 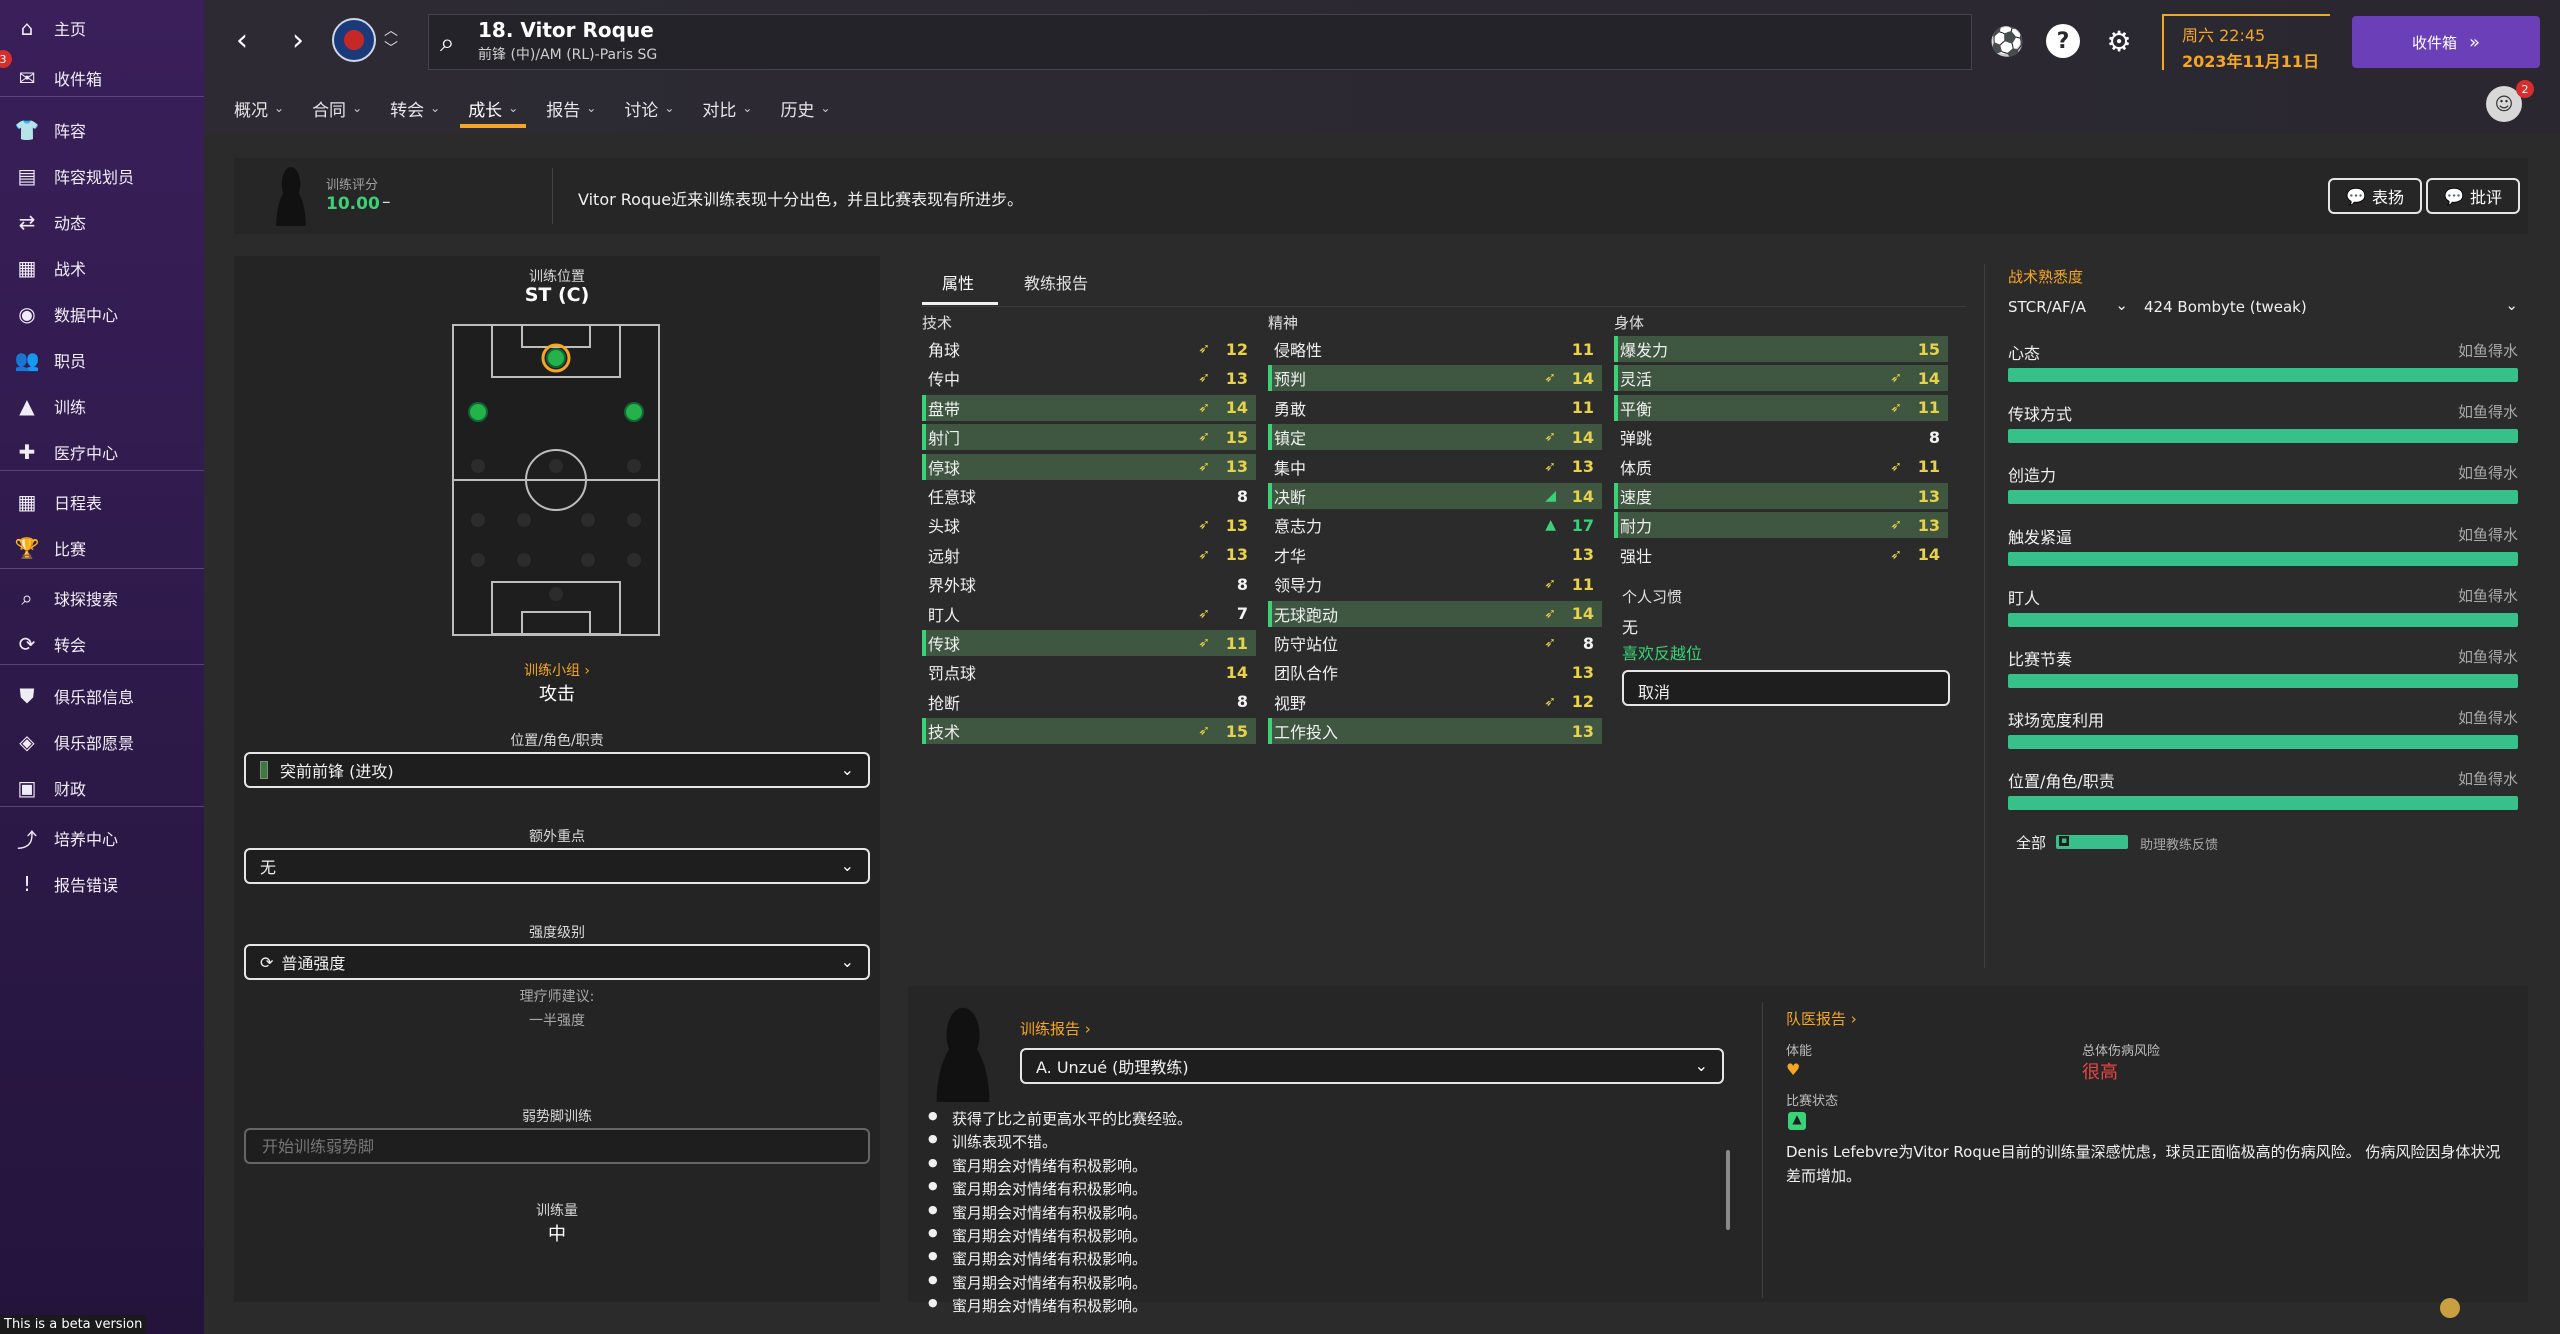 I want to click on position-dot-st, so click(x=556, y=358).